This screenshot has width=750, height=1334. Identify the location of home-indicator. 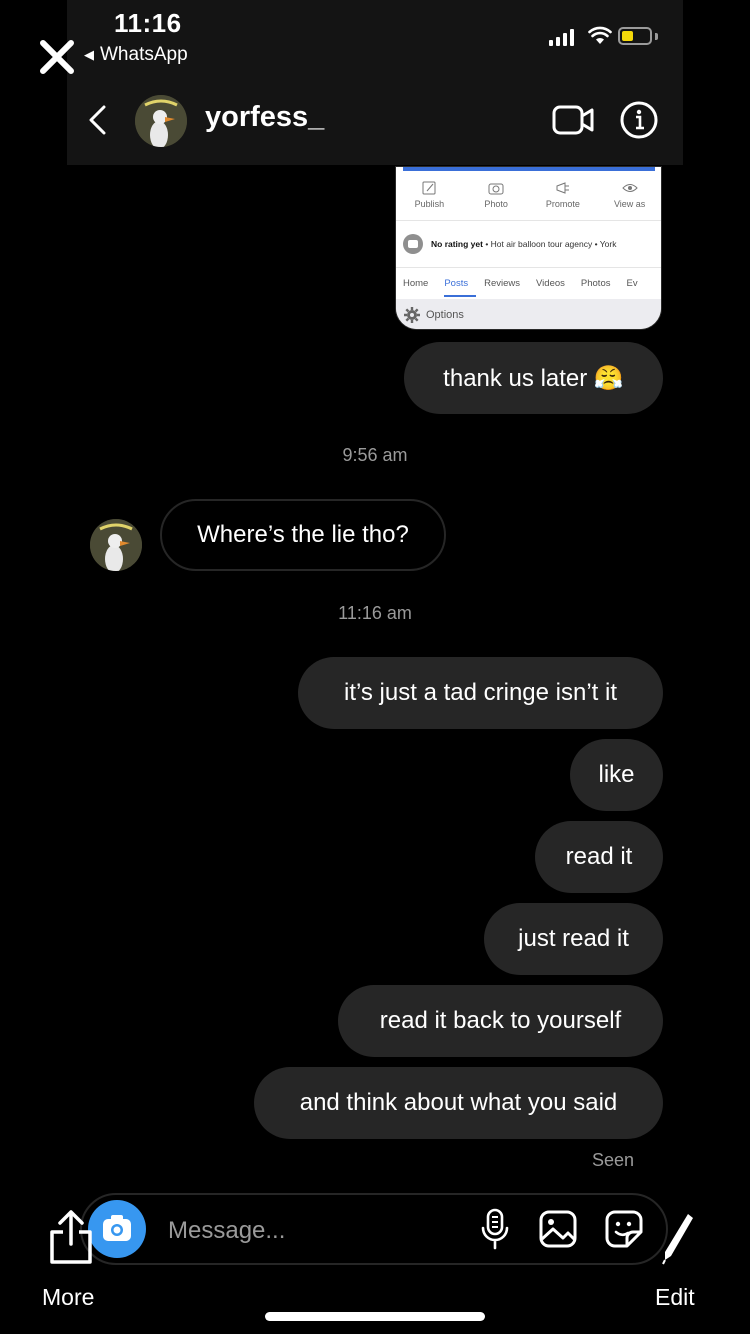
(375, 1316).